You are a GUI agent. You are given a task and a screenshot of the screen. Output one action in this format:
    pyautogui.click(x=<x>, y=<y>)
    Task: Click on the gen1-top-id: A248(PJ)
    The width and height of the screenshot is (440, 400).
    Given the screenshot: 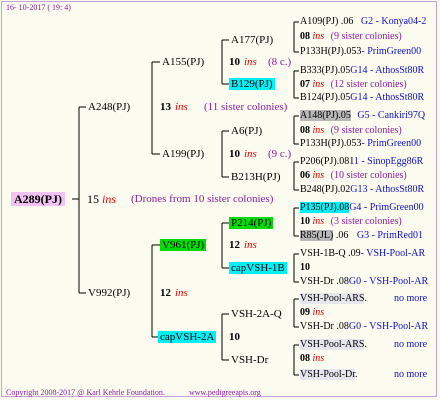 What is the action you would take?
    pyautogui.click(x=109, y=107)
    